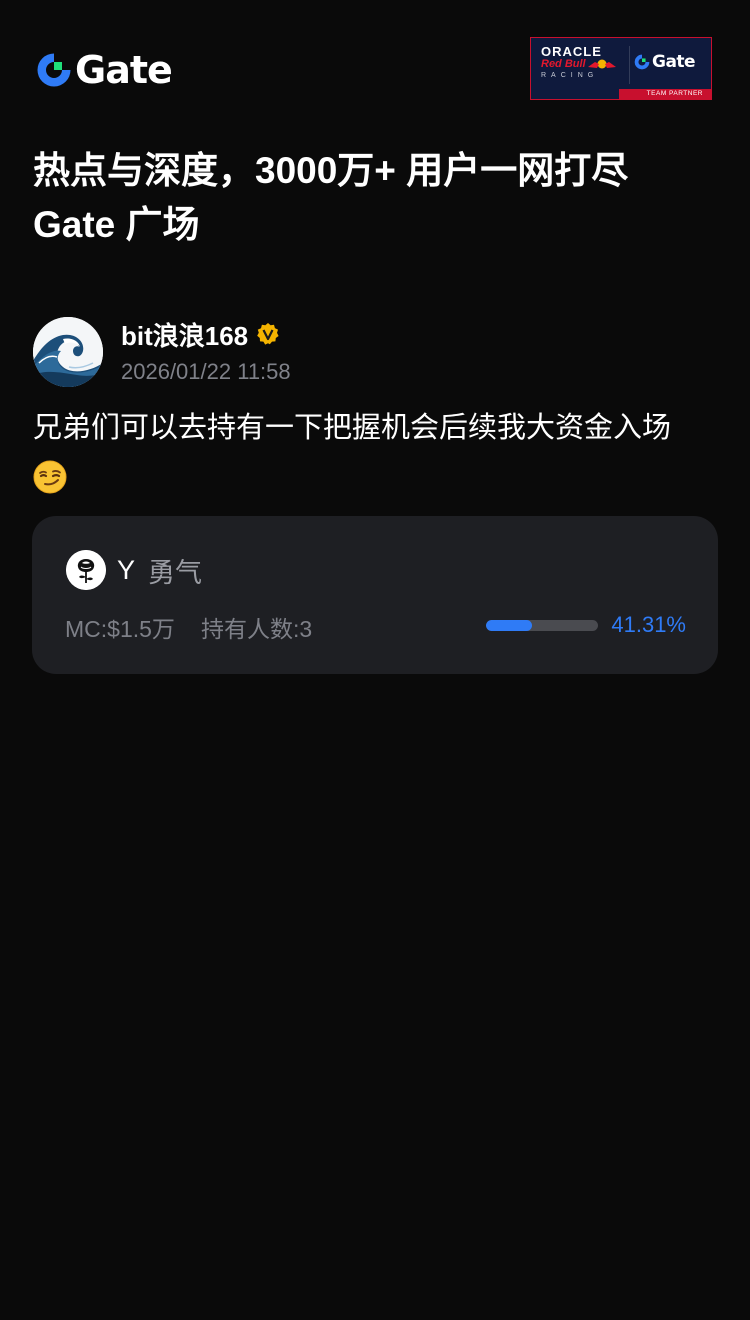  I want to click on post-timestamp: 2026/01/22 11:58, so click(206, 371).